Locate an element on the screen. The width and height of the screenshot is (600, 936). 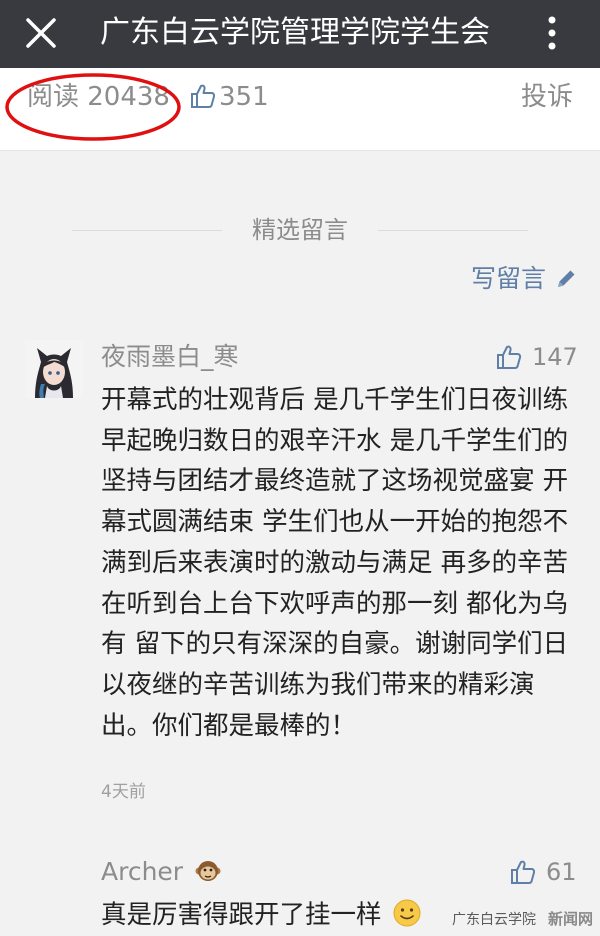
write-comment-label: 写留言 is located at coordinates (509, 278).